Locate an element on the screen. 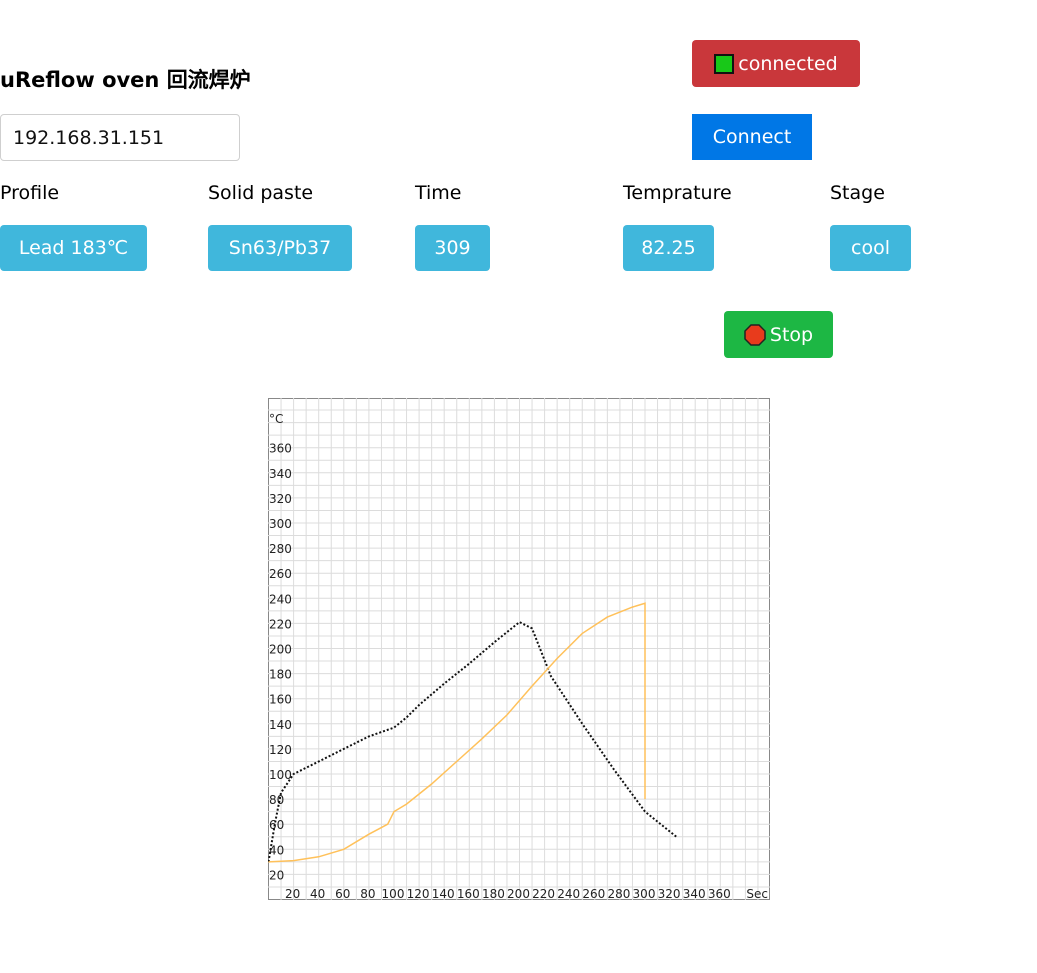  status-label: connected is located at coordinates (788, 63).